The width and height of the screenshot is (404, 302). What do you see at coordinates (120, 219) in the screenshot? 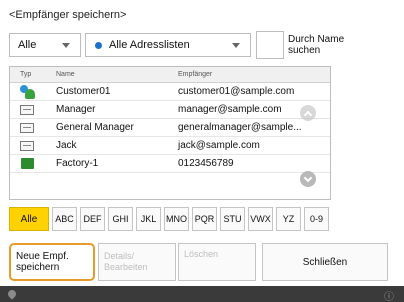
I see `index-ghi: GHI` at bounding box center [120, 219].